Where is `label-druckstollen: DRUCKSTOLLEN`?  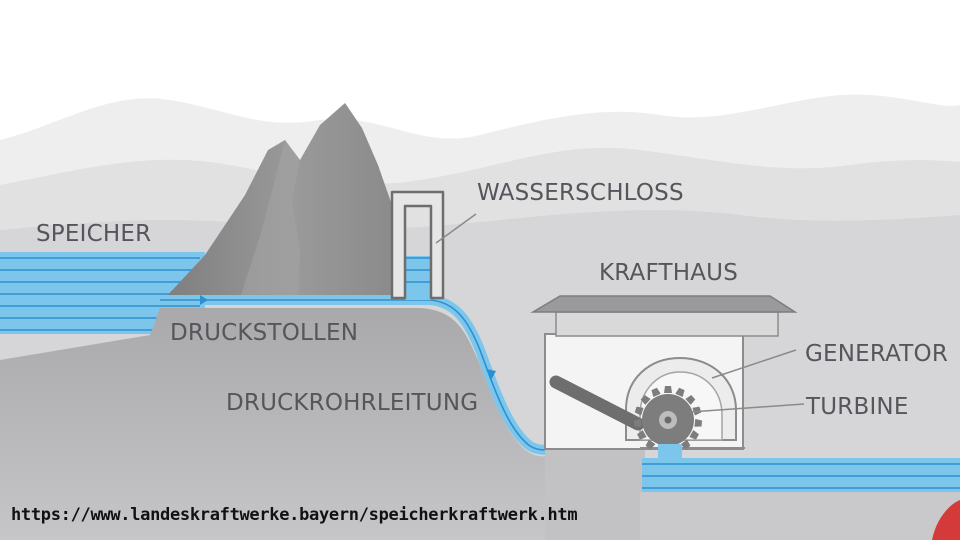
label-druckstollen: DRUCKSTOLLEN is located at coordinates (264, 333).